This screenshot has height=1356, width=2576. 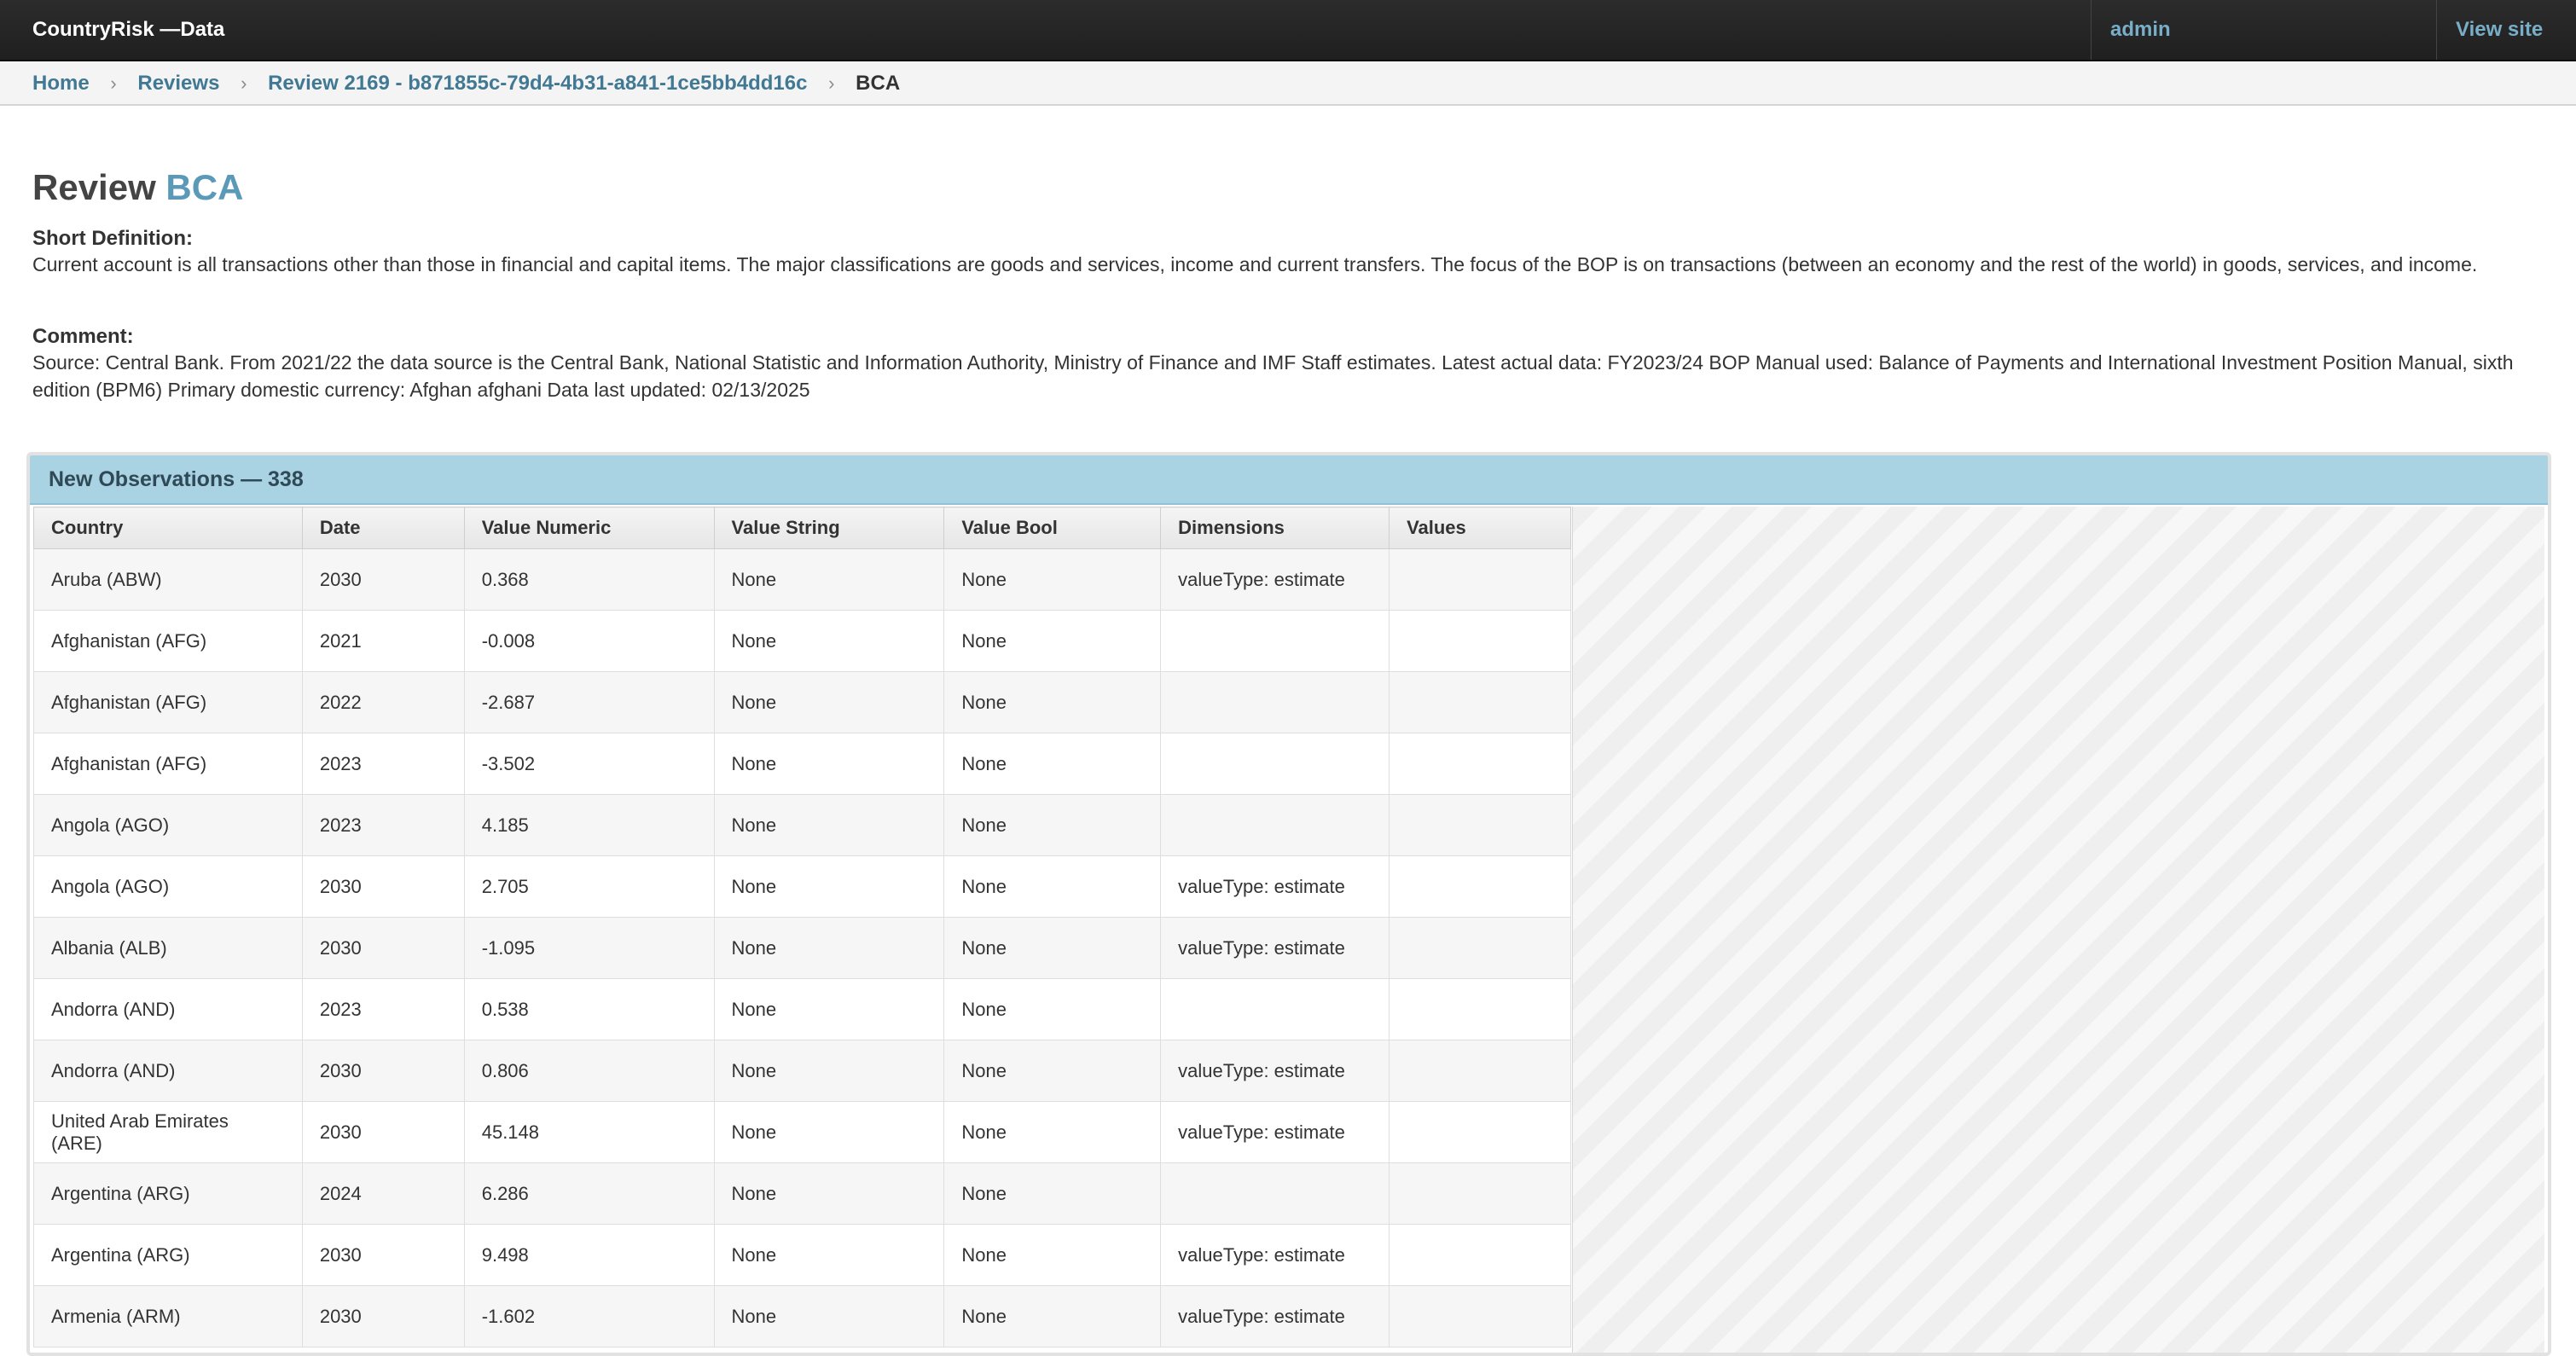 What do you see at coordinates (1289, 480) in the screenshot?
I see `observations-header: New Observations — 338` at bounding box center [1289, 480].